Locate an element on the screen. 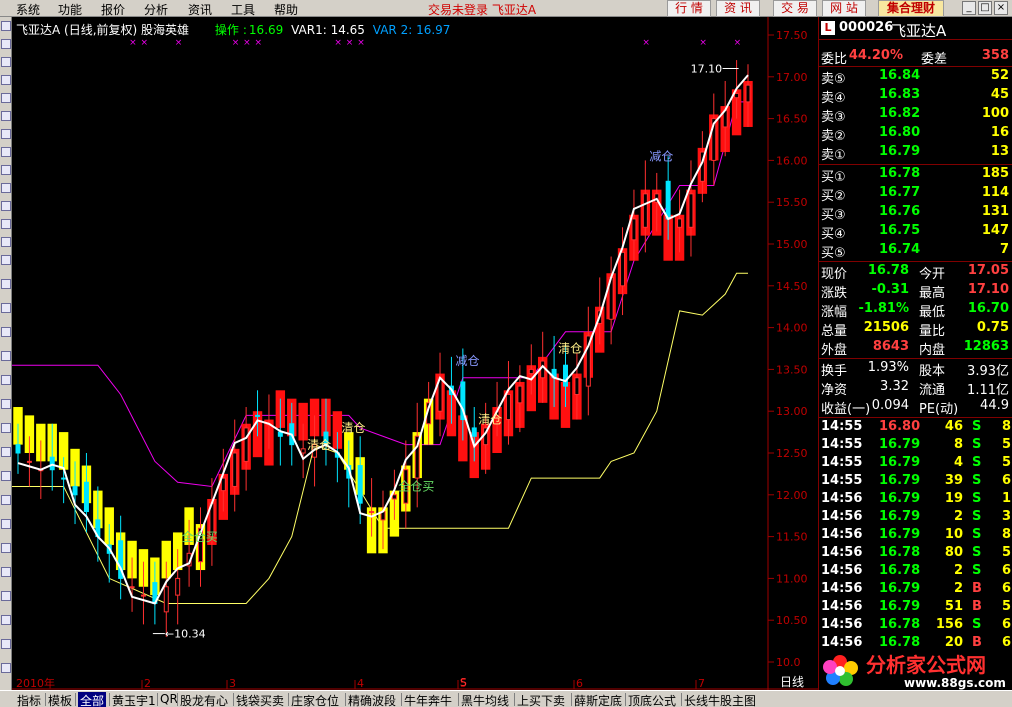 This screenshot has width=1012, height=707. tab-0: 指标 is located at coordinates (29, 699).